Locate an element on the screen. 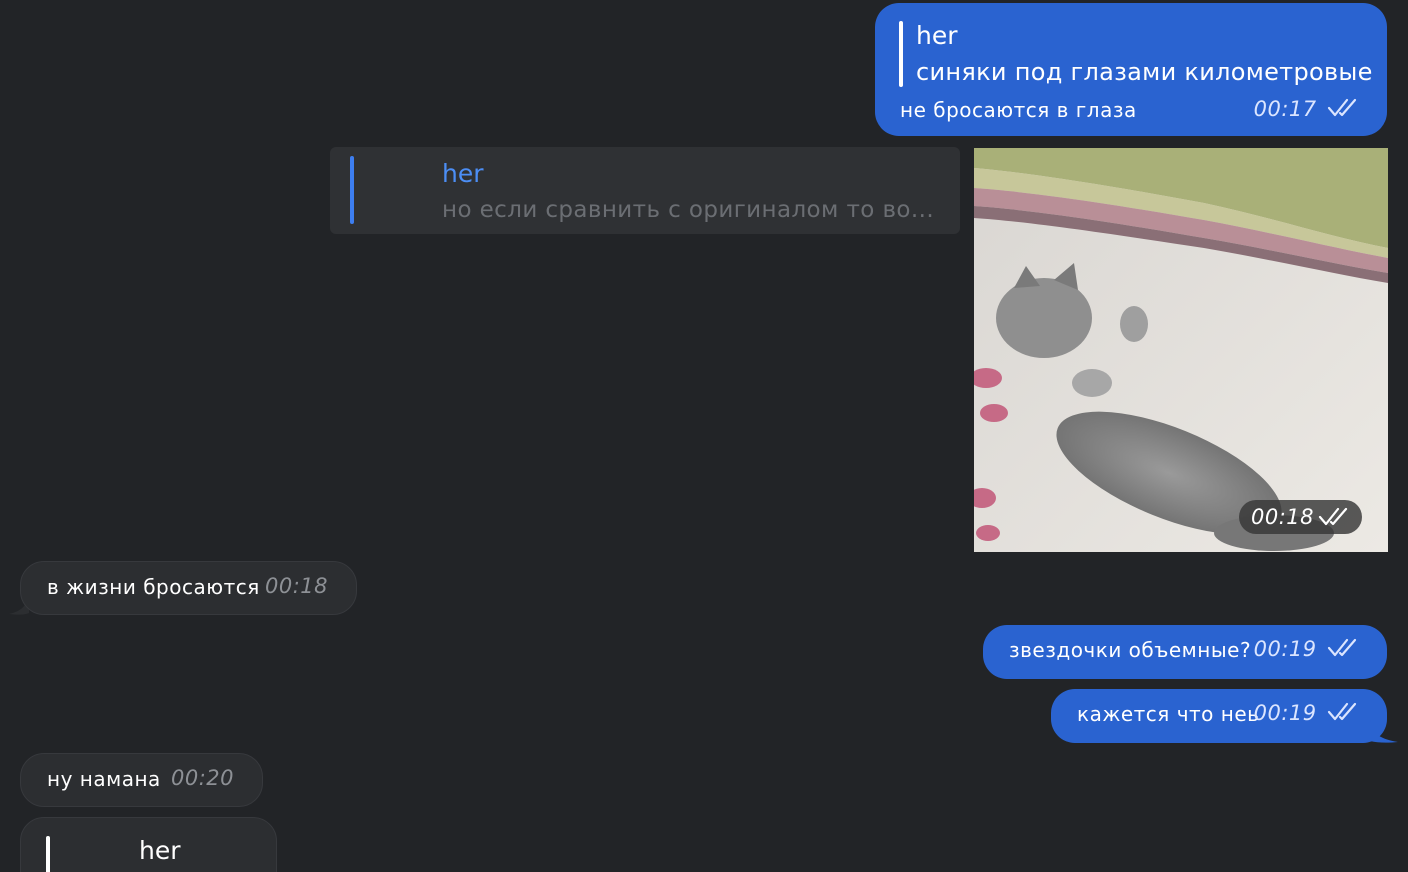 Image resolution: width=1408 pixels, height=872 pixels. incoming-reply-message: her is located at coordinates (148, 844).